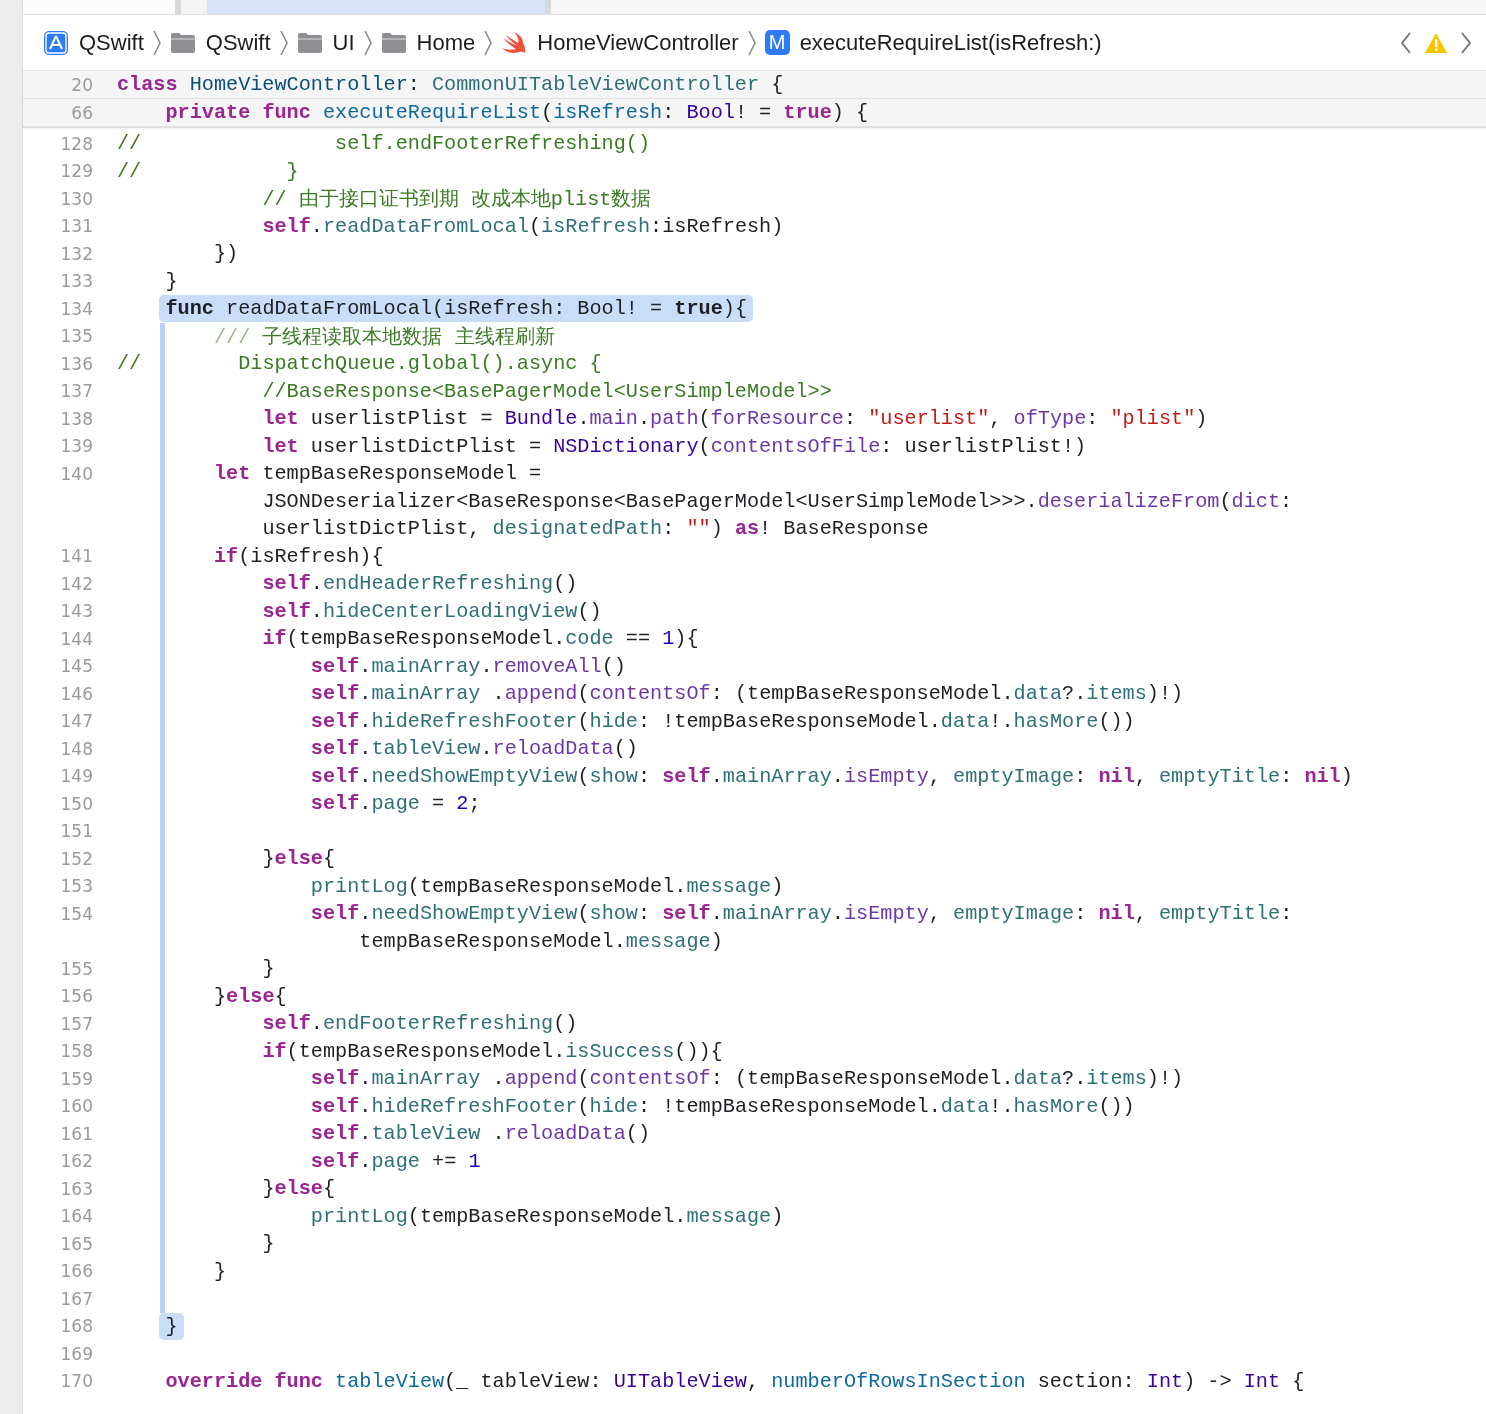 This screenshot has width=1486, height=1414. Describe the element at coordinates (82, 112) in the screenshot. I see `line-number: 66` at that location.